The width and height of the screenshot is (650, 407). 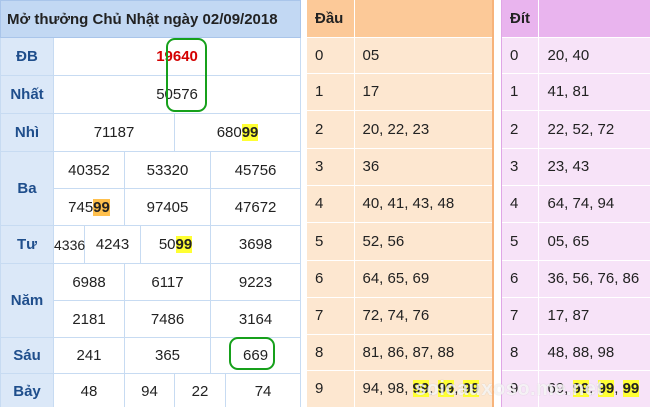 I want to click on dit-header: Đít, so click(x=520, y=19).